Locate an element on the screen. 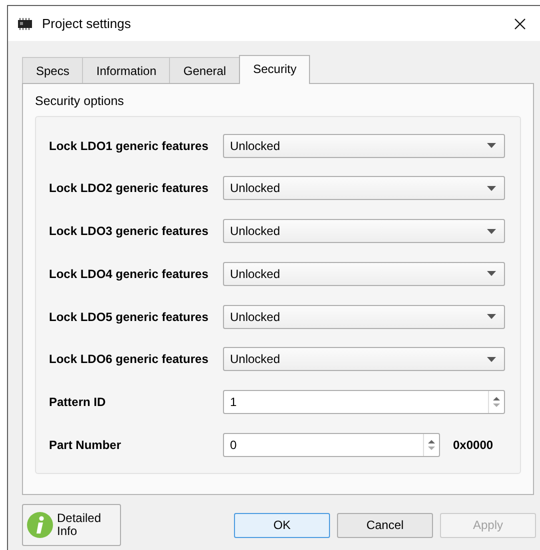 The image size is (540, 550). field-label: Lock LDO1 generic features is located at coordinates (129, 146).